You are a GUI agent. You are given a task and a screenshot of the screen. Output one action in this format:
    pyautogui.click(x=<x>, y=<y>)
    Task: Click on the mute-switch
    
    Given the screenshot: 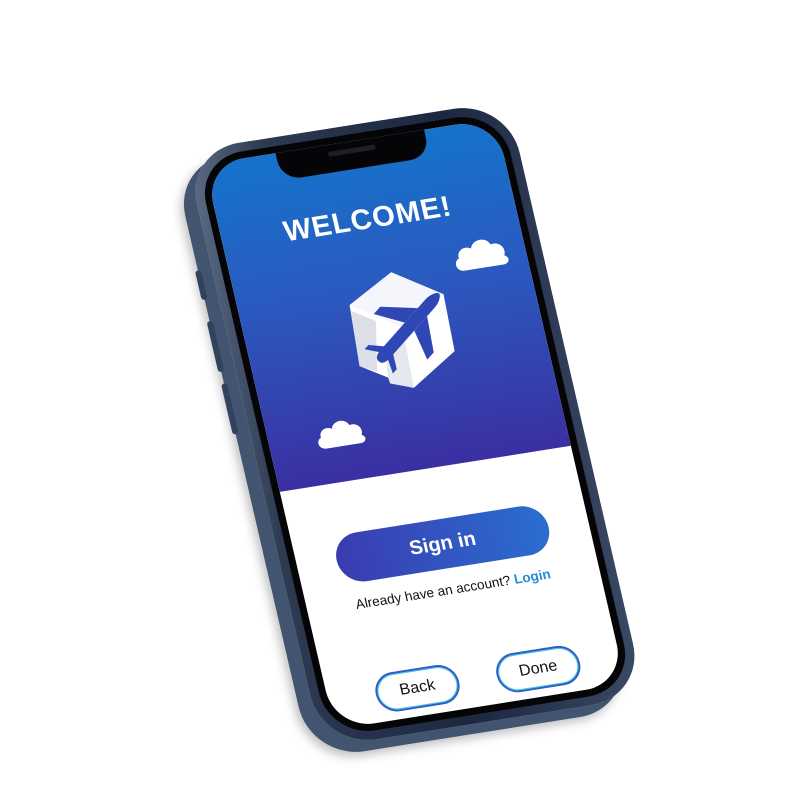 What is the action you would take?
    pyautogui.click(x=201, y=285)
    